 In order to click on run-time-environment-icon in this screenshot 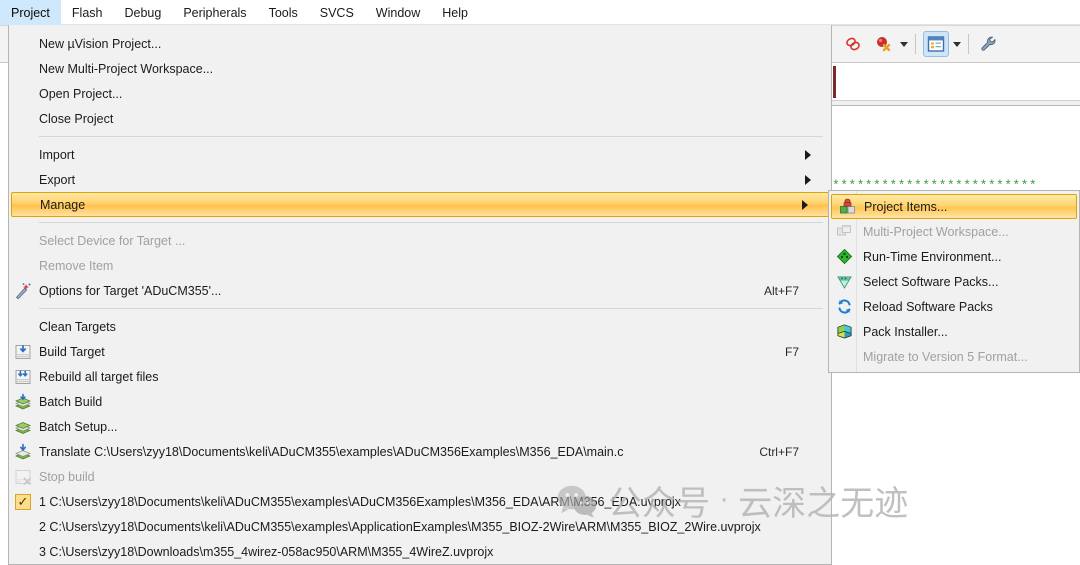, I will do `click(844, 257)`.